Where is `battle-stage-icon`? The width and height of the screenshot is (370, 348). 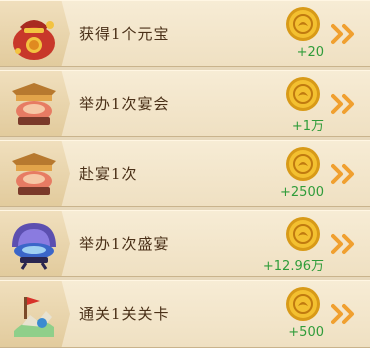 battle-stage-icon is located at coordinates (34, 317).